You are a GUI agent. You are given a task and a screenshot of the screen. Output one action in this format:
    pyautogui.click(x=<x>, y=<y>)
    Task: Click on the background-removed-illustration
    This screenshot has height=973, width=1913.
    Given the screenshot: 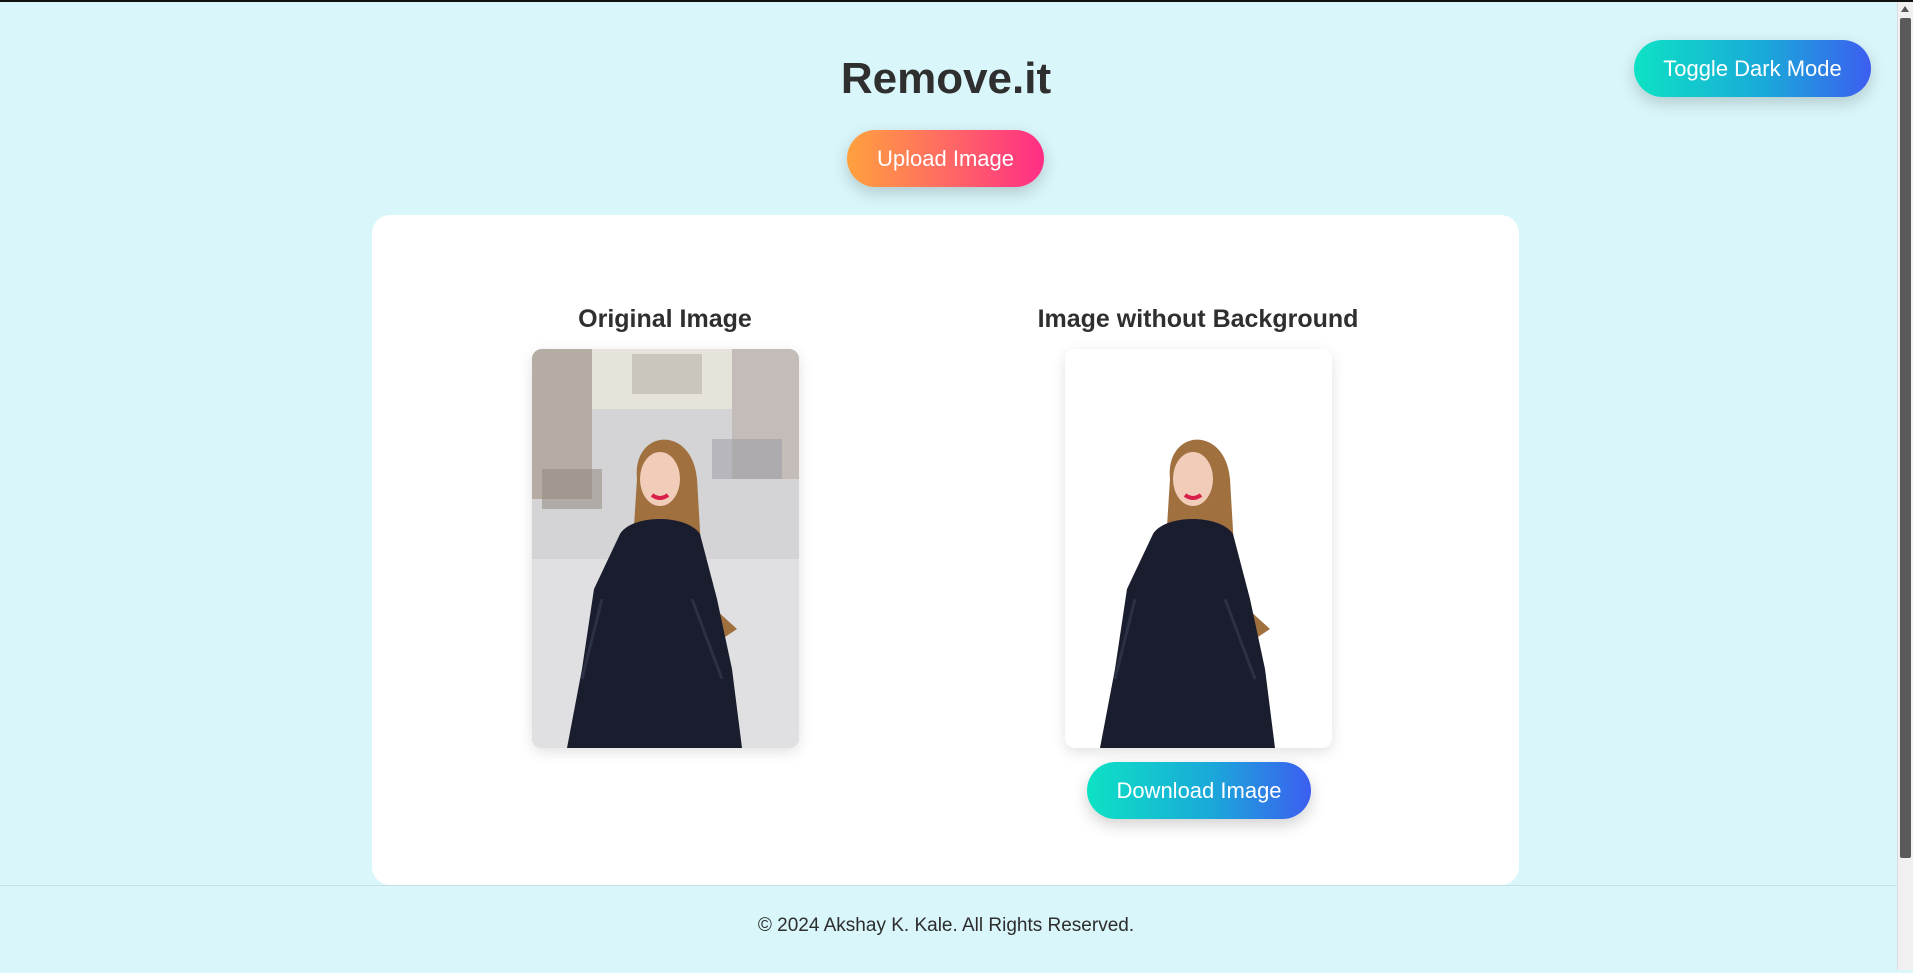 What is the action you would take?
    pyautogui.click(x=1198, y=548)
    